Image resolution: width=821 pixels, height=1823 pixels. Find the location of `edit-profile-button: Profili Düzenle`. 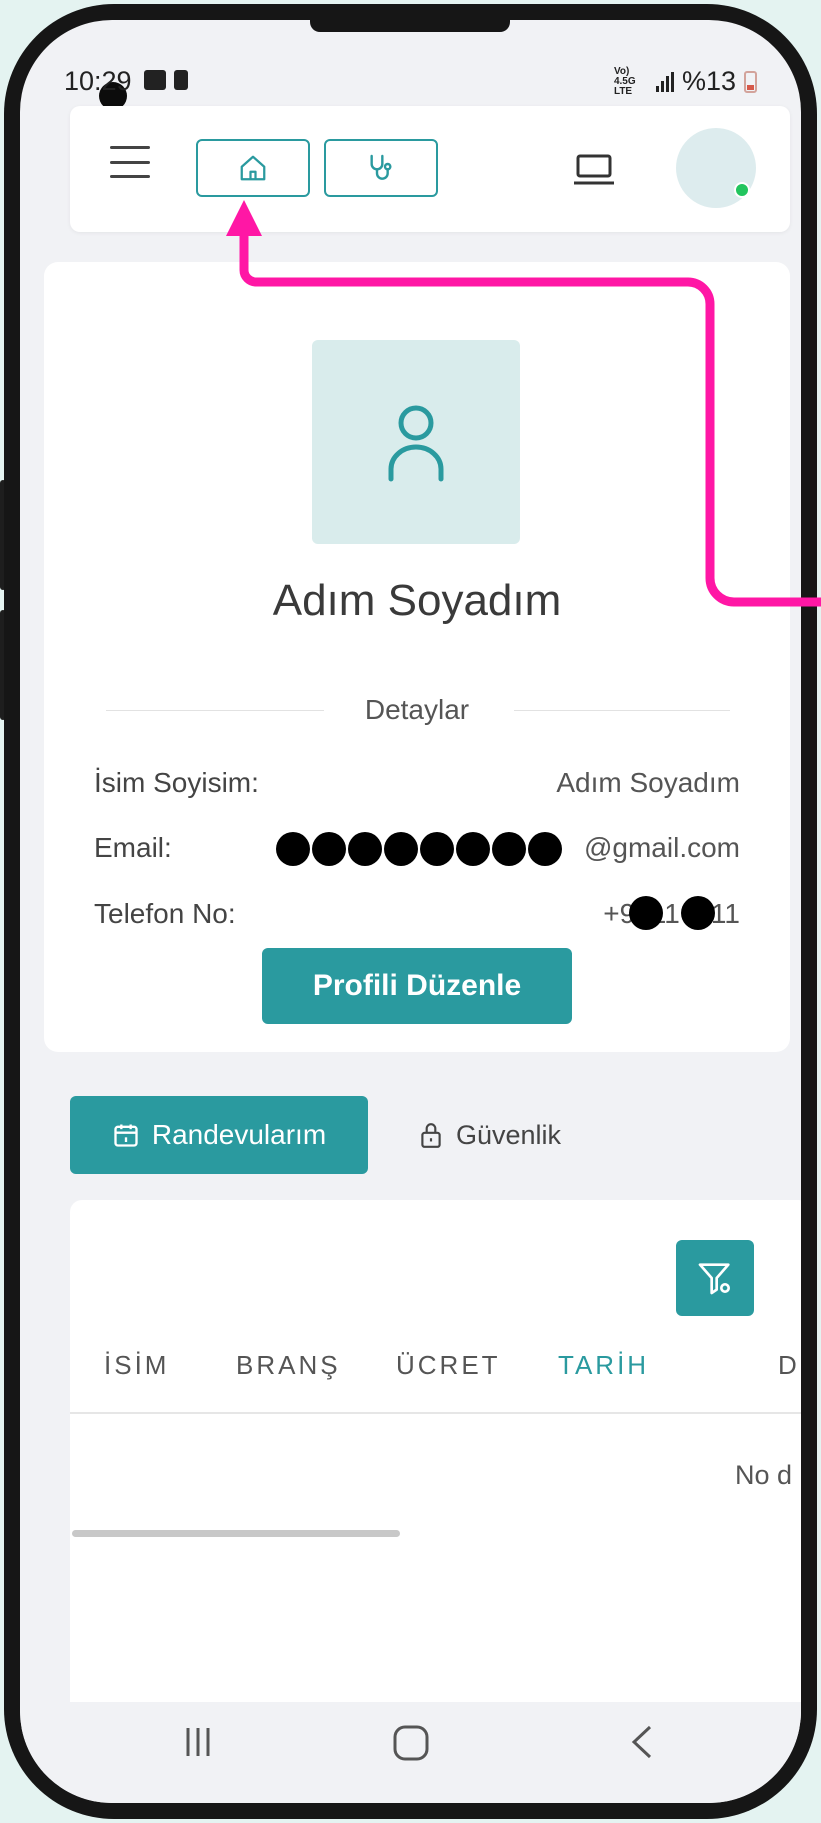

edit-profile-button: Profili Düzenle is located at coordinates (417, 986).